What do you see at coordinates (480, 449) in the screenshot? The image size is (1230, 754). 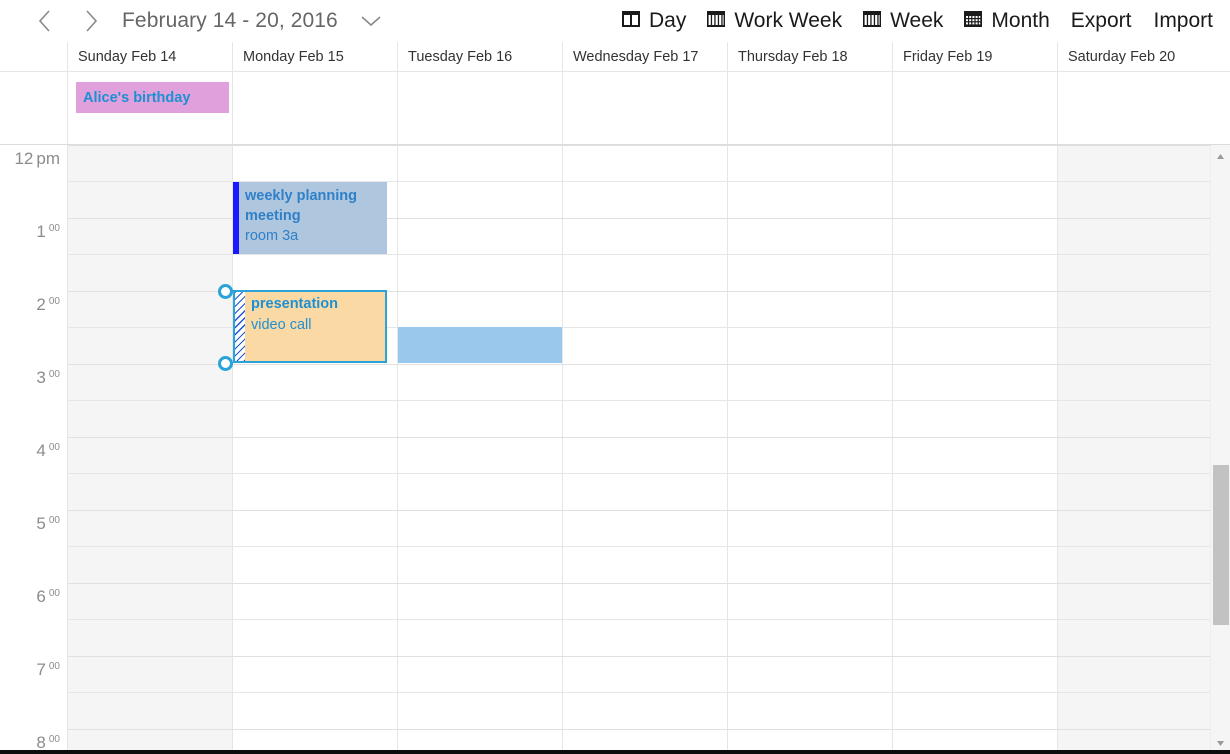 I see `day-column-tuesday` at bounding box center [480, 449].